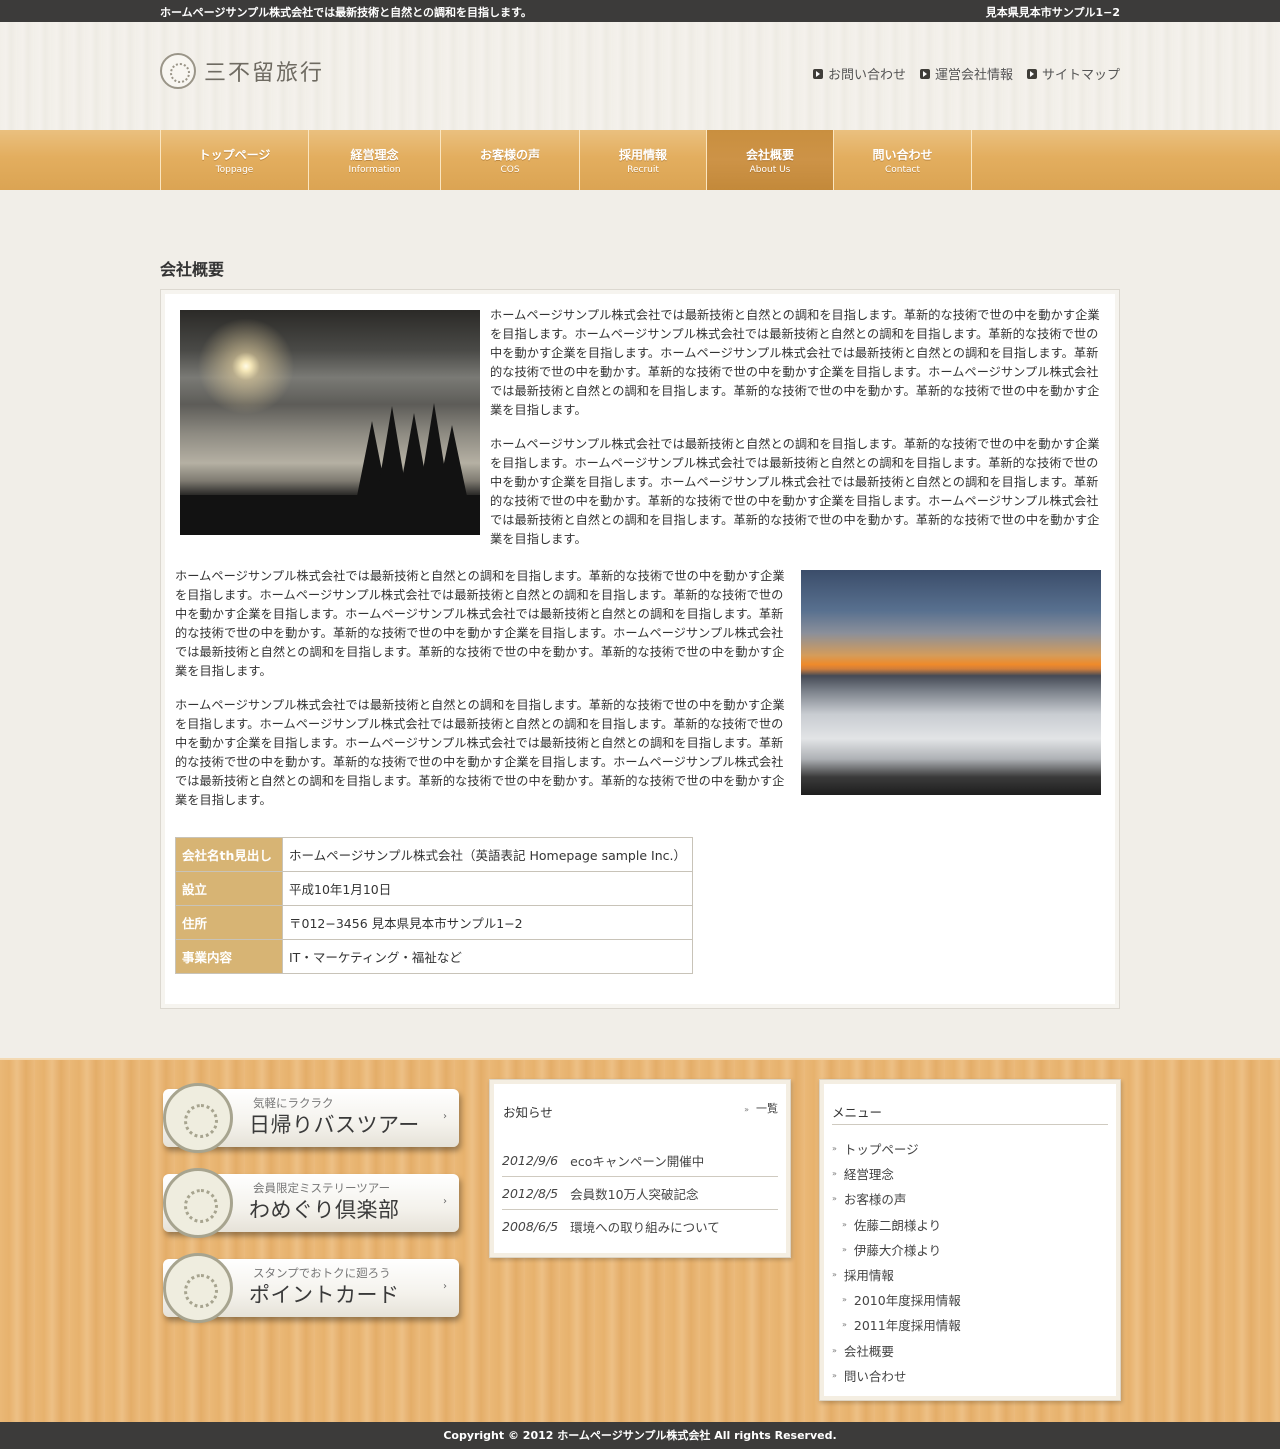 The image size is (1280, 1449). What do you see at coordinates (859, 73) in the screenshot?
I see `util-link-contact: お問い合わせ` at bounding box center [859, 73].